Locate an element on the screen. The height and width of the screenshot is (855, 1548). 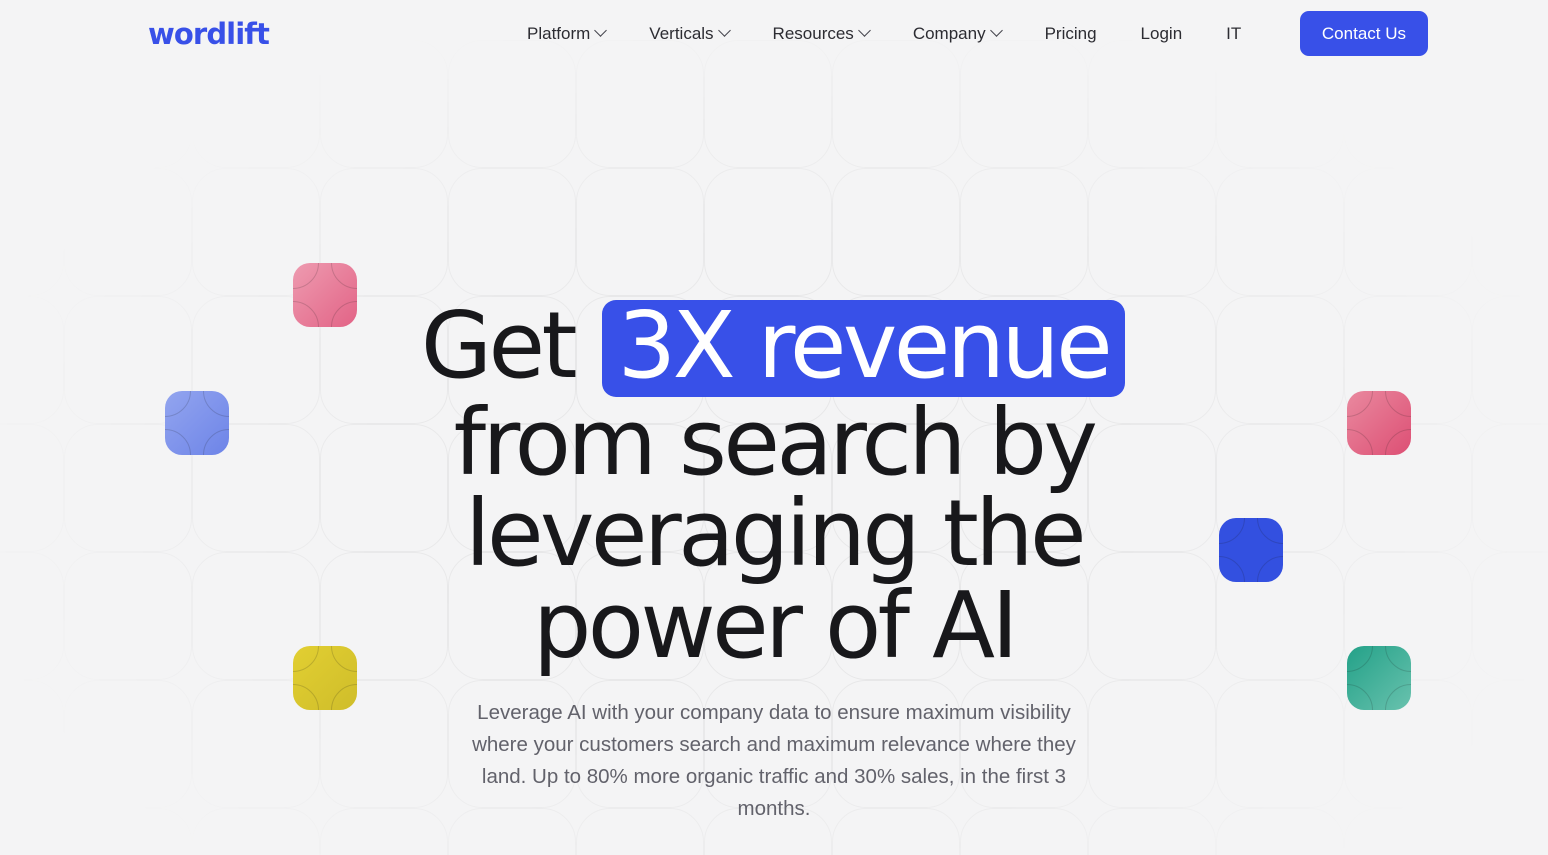
nav-item-label: Company is located at coordinates (949, 33).